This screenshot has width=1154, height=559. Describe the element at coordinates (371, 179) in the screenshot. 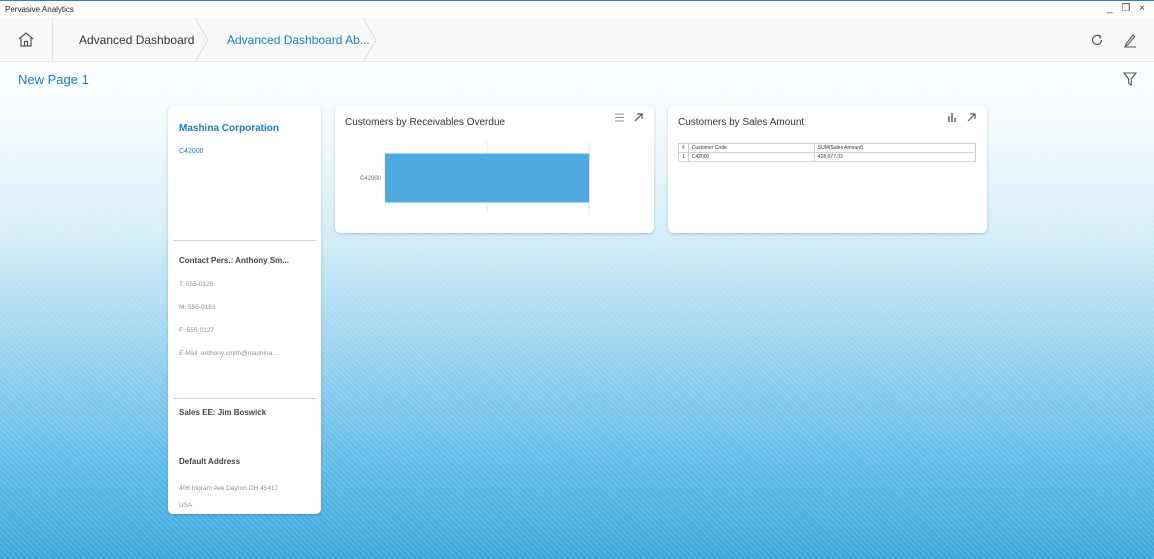

I see `category-label: C42000` at that location.